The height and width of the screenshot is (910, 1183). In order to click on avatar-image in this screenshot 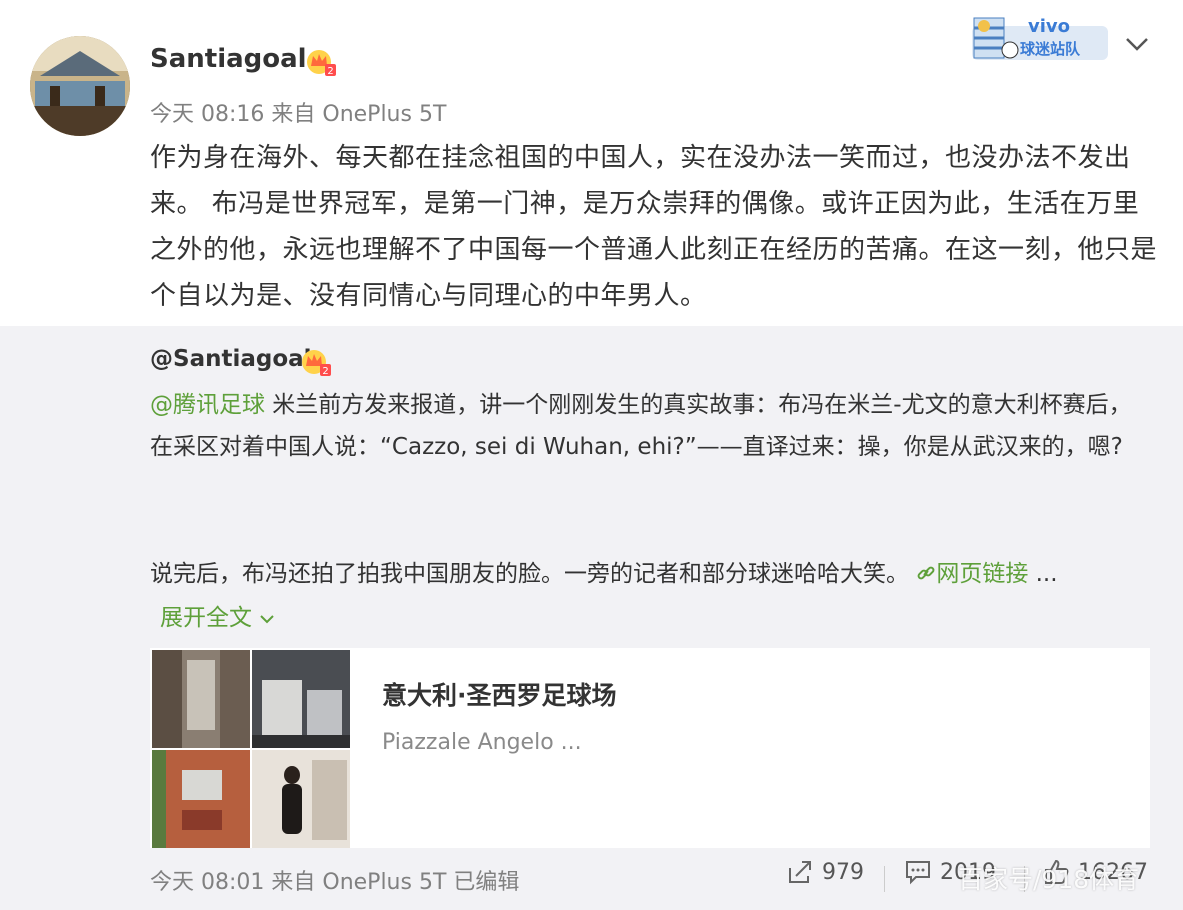, I will do `click(80, 86)`.